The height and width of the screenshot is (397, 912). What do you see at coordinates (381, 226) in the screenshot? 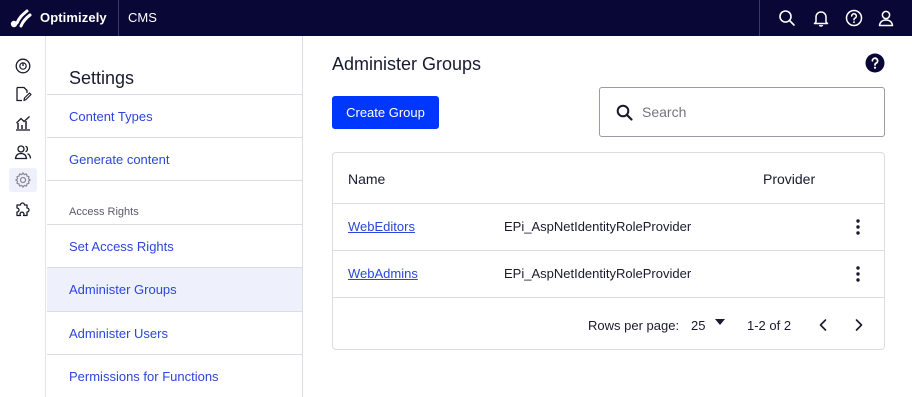
I see `group-link-webeditors: WebEditors` at bounding box center [381, 226].